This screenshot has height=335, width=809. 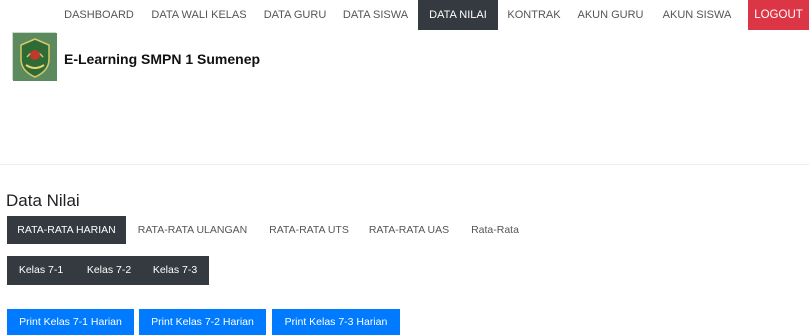 I want to click on nav-kontrak: KONTRAK, so click(x=534, y=15).